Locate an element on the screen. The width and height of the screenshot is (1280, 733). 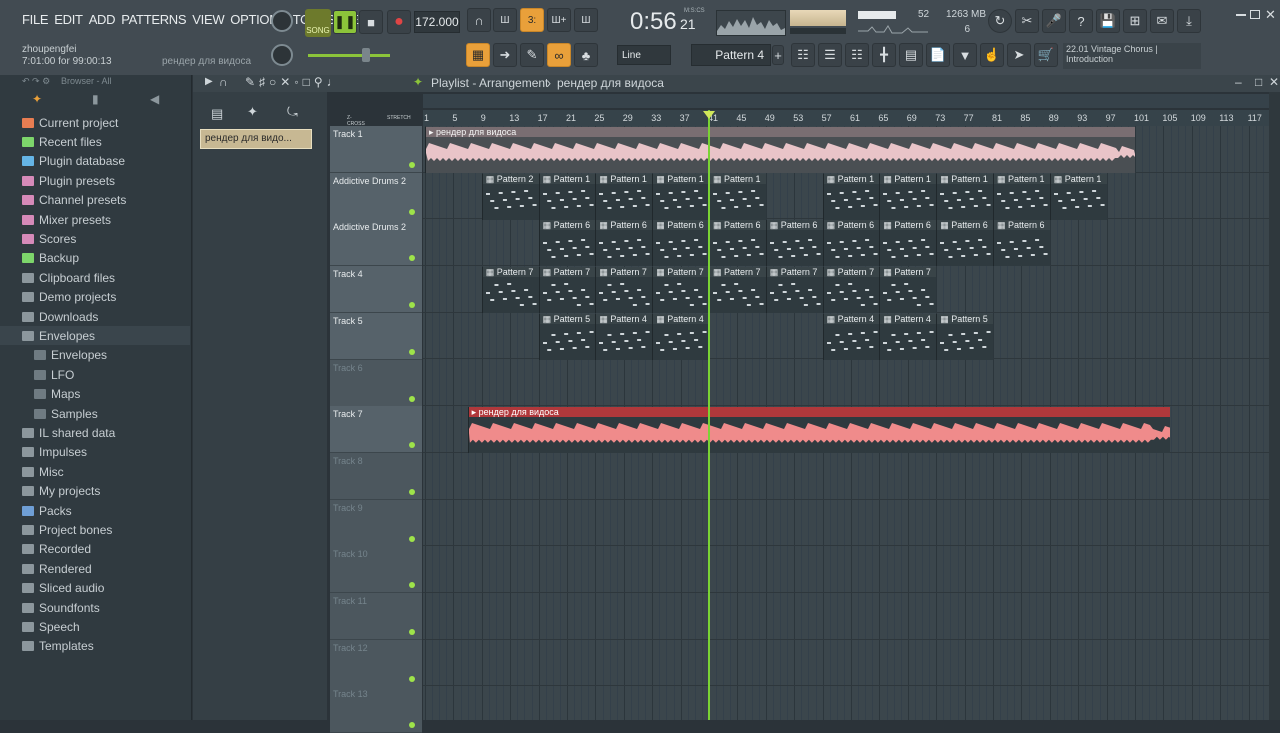
metronome-button: ∩ is located at coordinates (479, 20).